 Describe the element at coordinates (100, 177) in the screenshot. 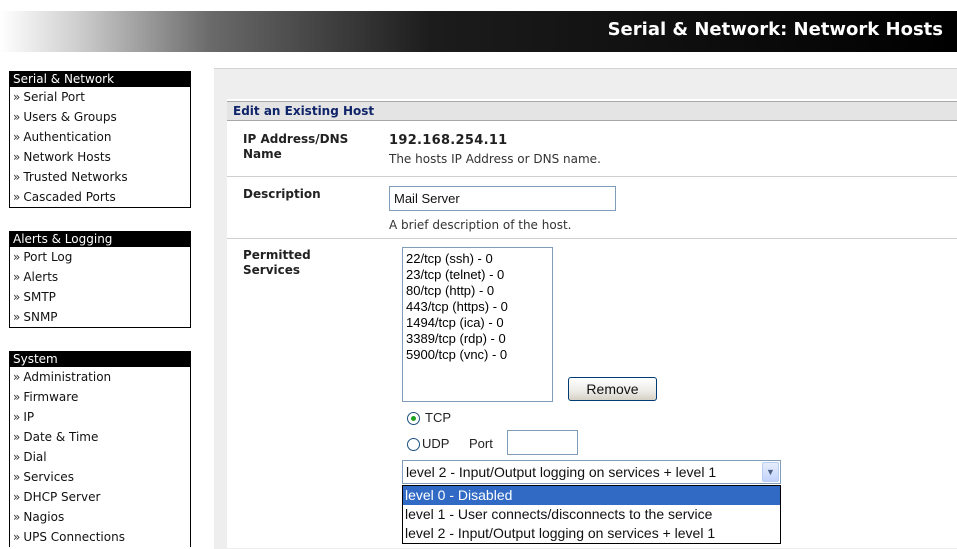

I see `sidebar-item-trusted-networks: » Trusted Networks` at that location.